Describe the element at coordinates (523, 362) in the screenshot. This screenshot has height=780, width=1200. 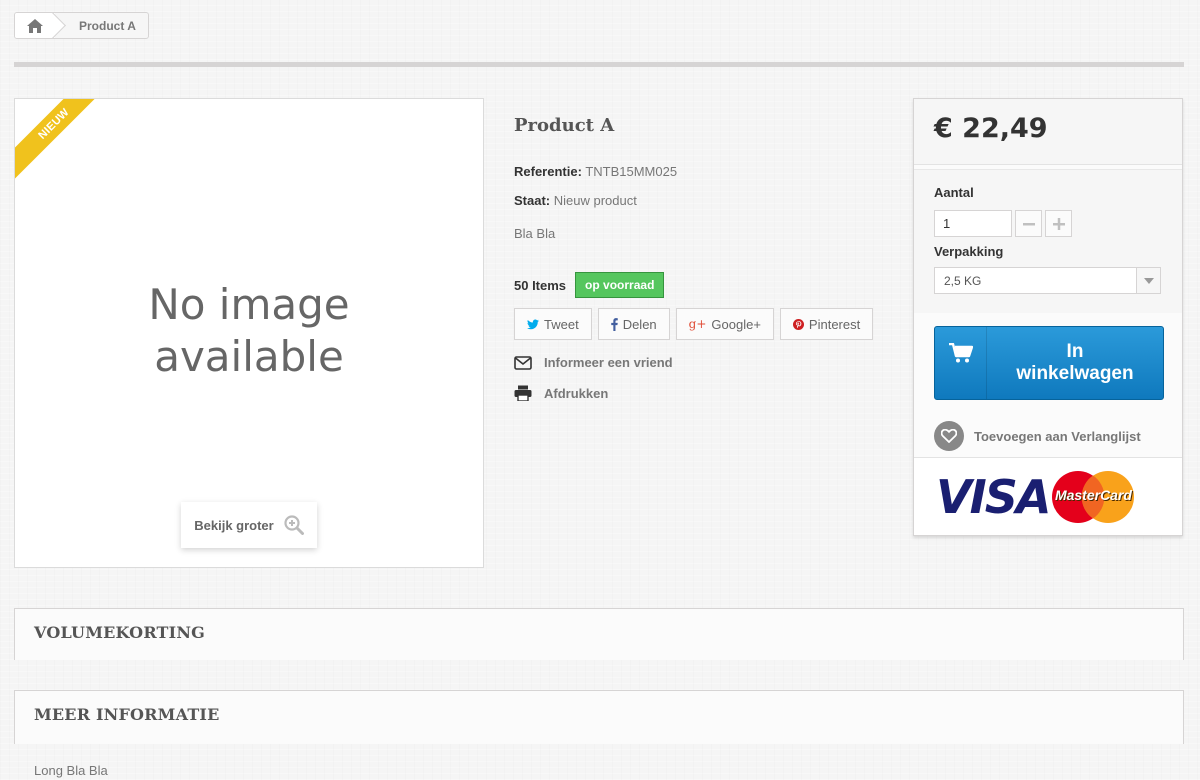
I see `envelope-icon` at that location.